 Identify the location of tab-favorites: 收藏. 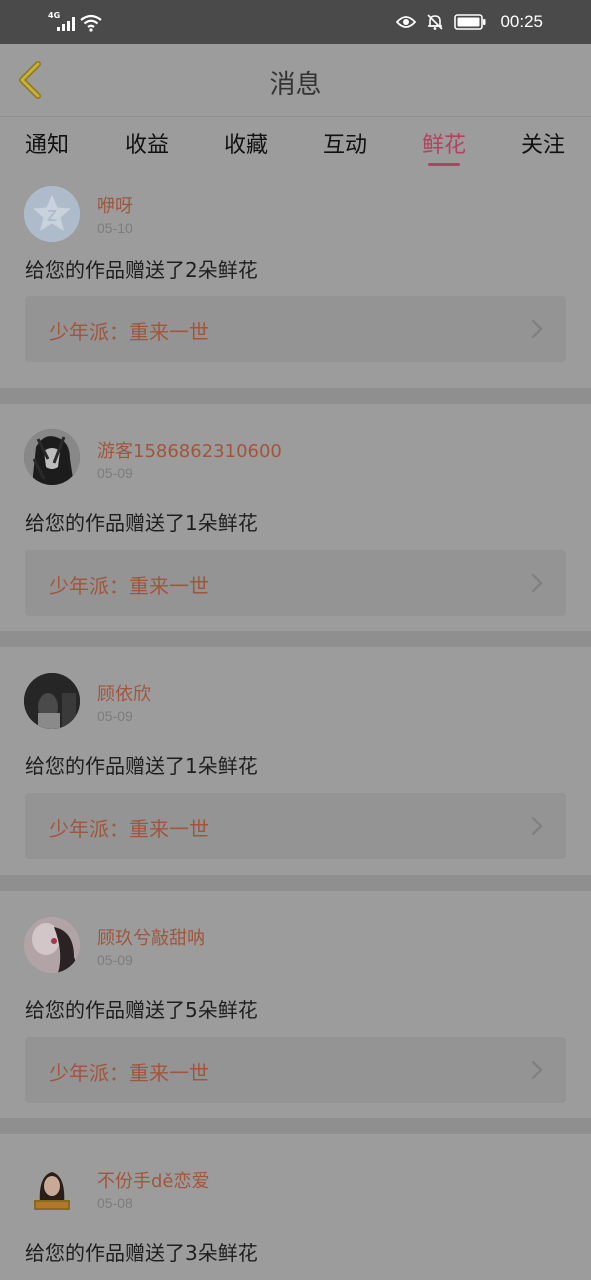
(246, 143).